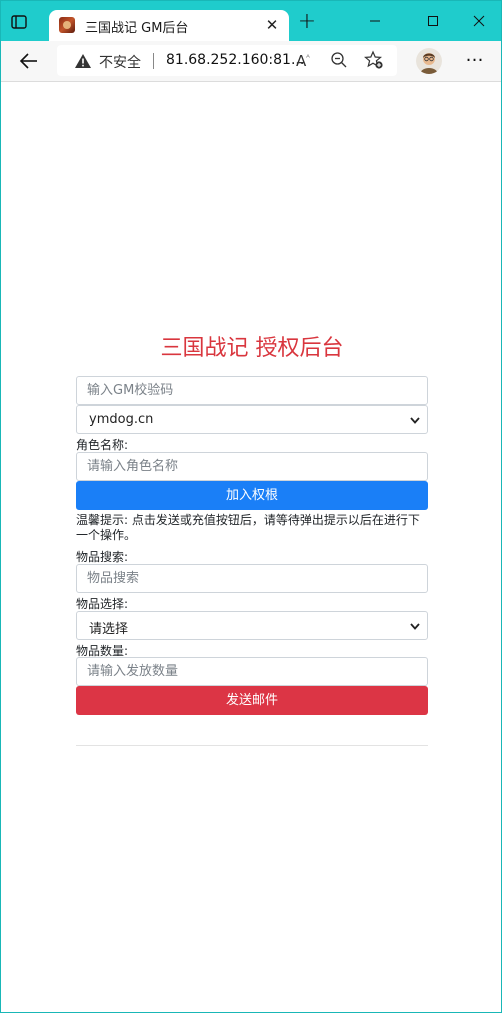 This screenshot has width=502, height=1013. What do you see at coordinates (373, 60) in the screenshot?
I see `add-favorite-icon` at bounding box center [373, 60].